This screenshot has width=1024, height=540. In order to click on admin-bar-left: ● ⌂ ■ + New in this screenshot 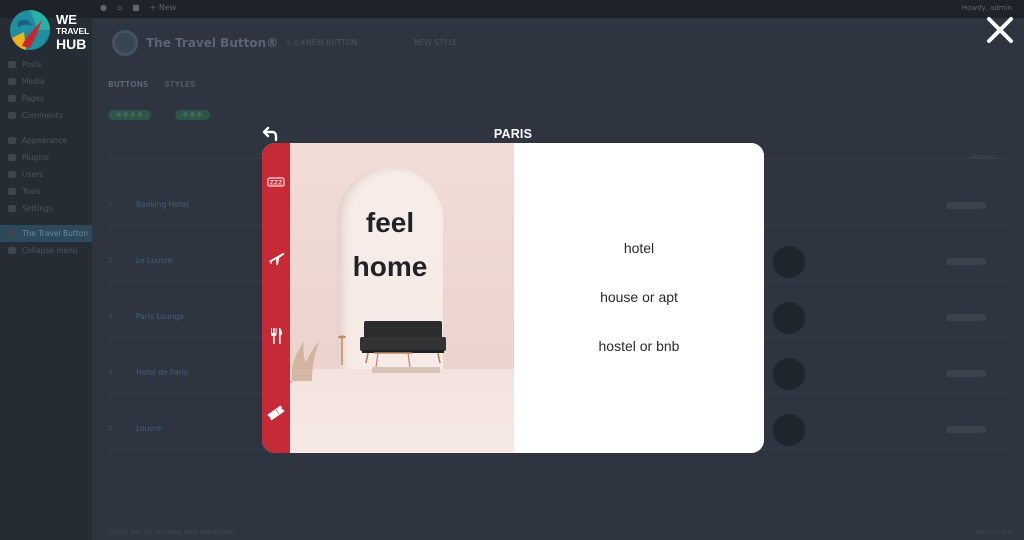, I will do `click(138, 7)`.